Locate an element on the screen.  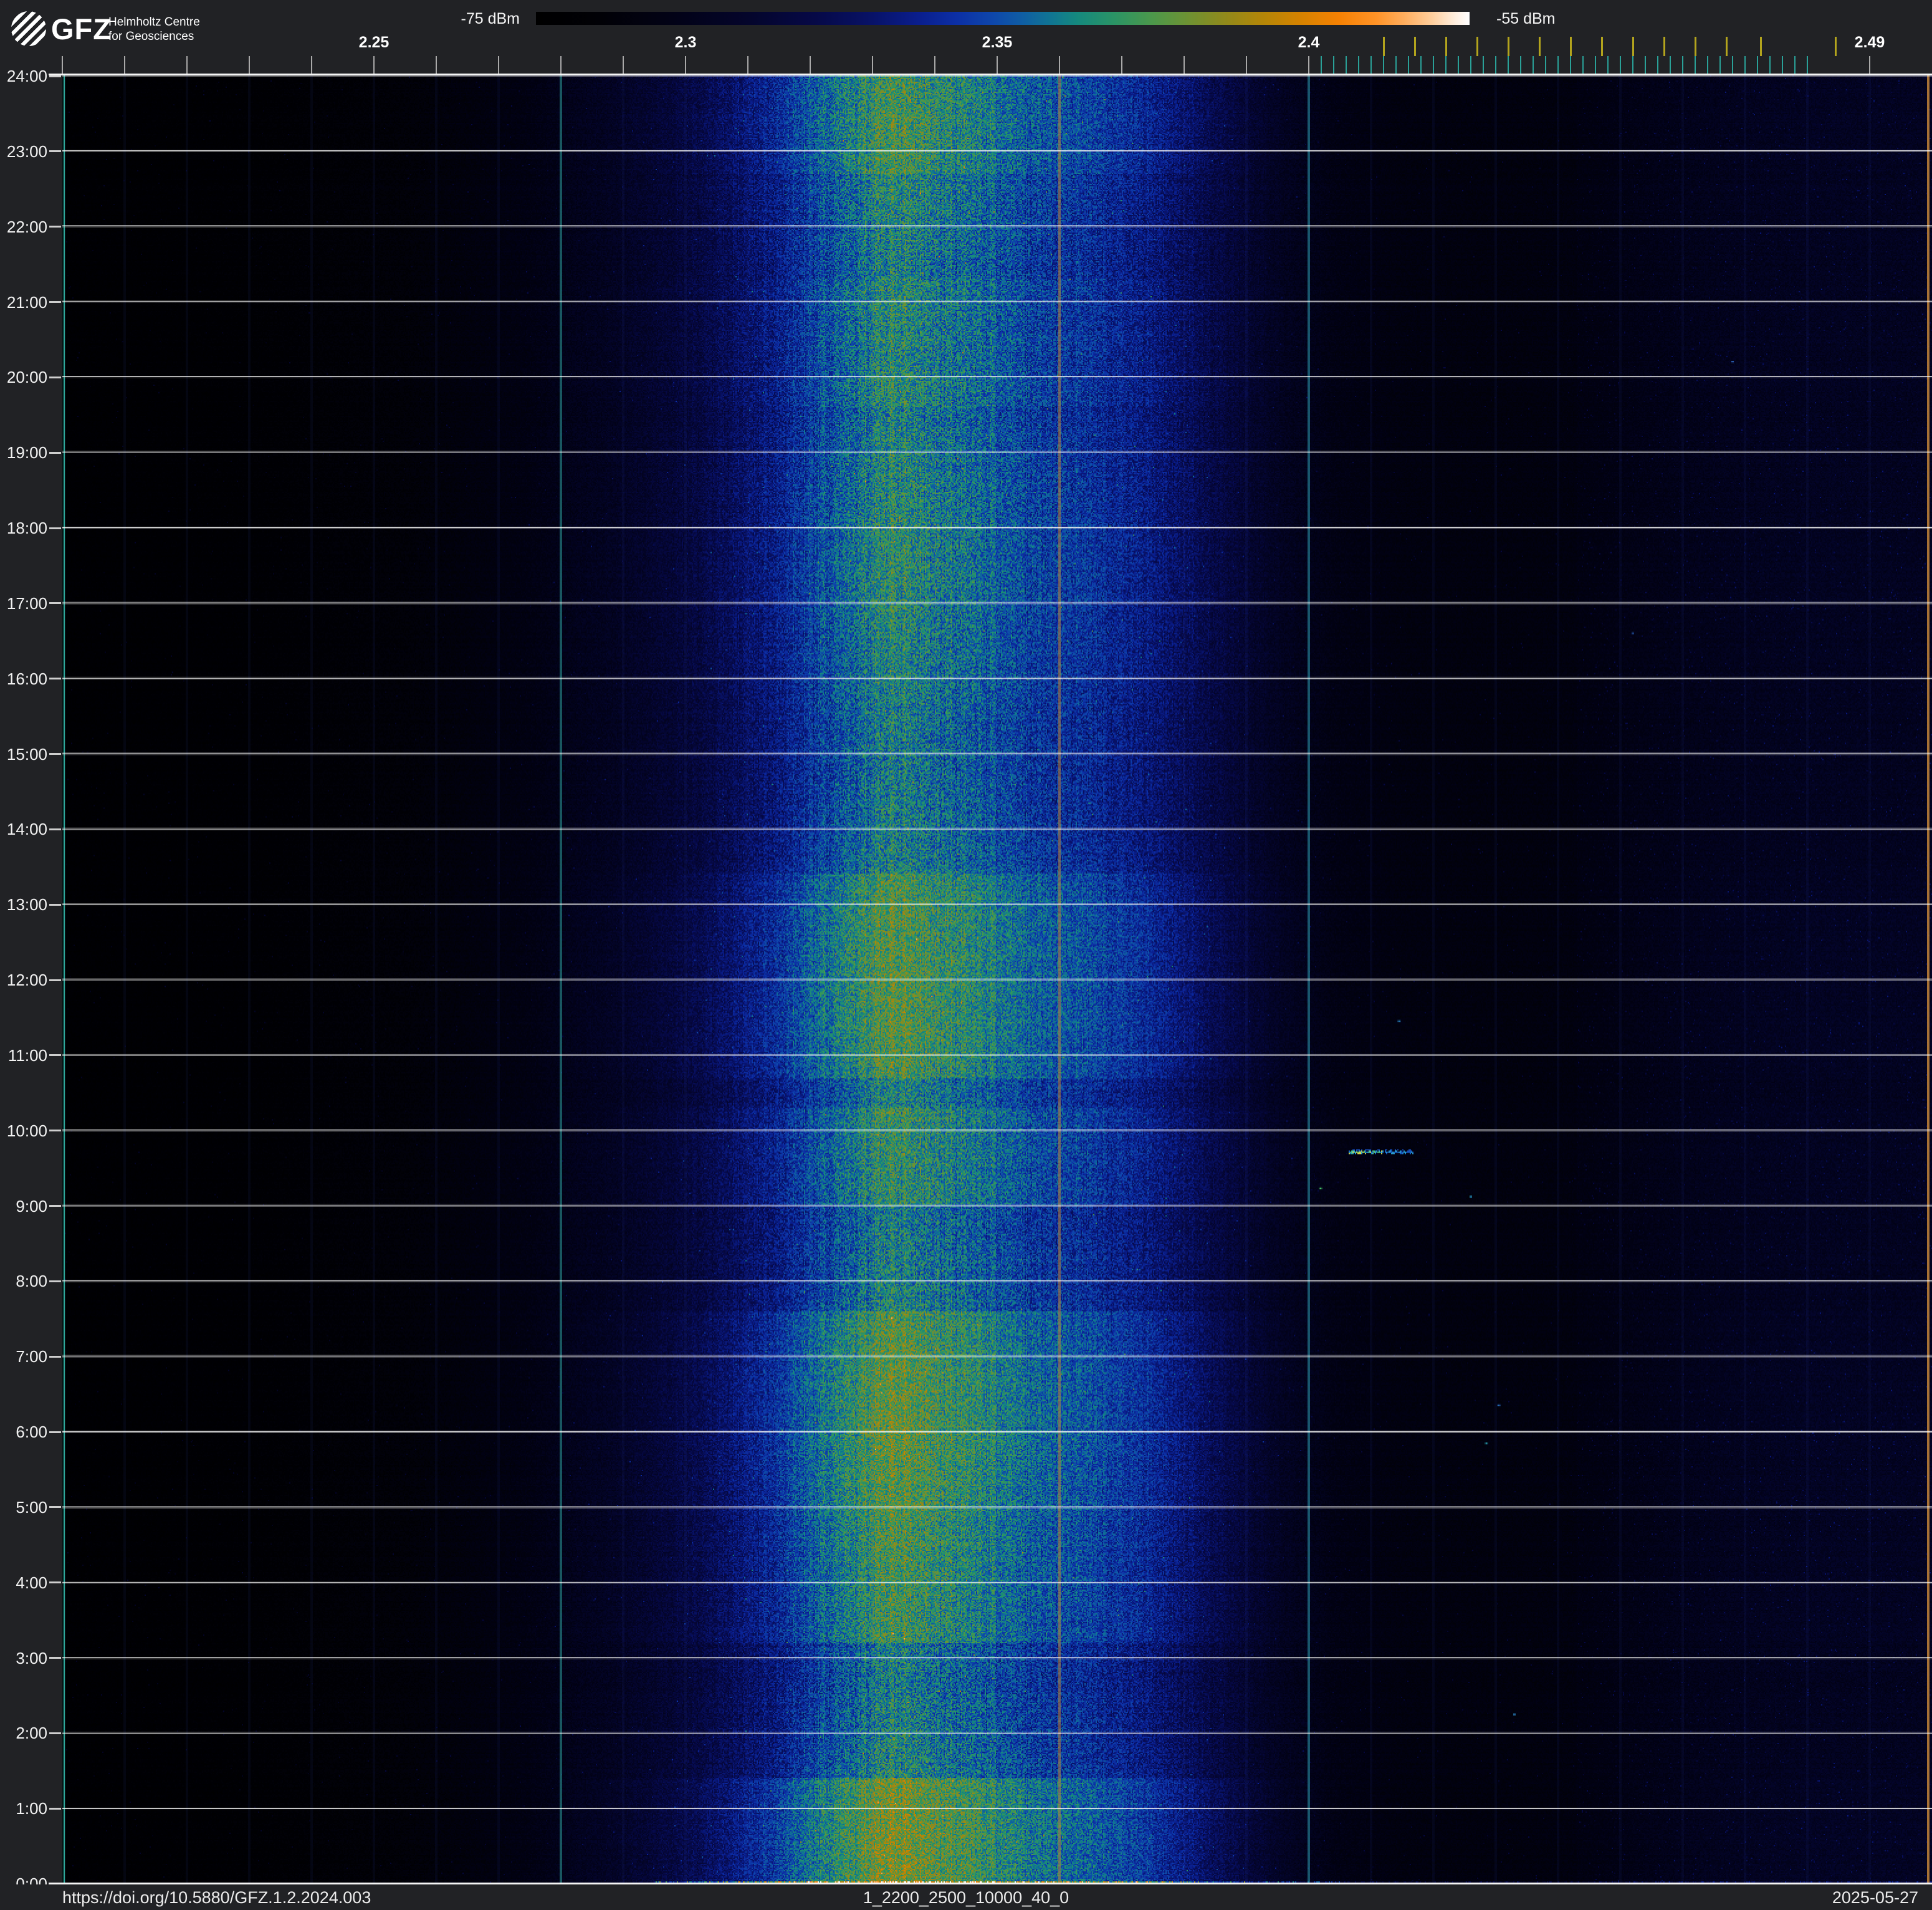
time-label: 4:00 is located at coordinates (31, 1582).